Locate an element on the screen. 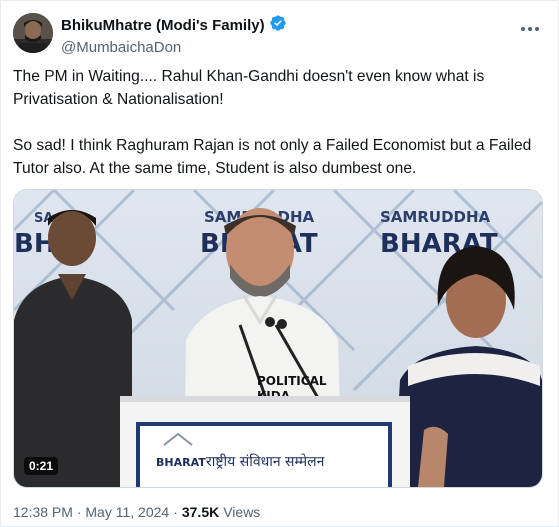  tweet-meta: 12:38 PM · May 11, 2024 · 37.5K Views is located at coordinates (136, 512).